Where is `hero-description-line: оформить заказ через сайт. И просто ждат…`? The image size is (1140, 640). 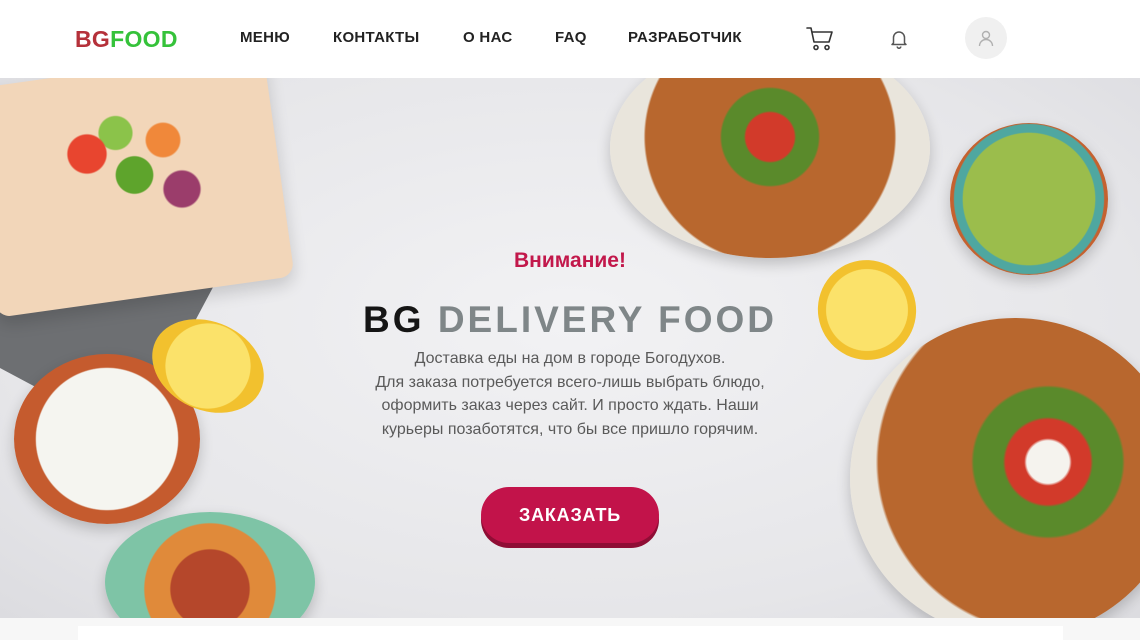
hero-description-line: оформить заказ через сайт. И просто ждат… is located at coordinates (570, 405).